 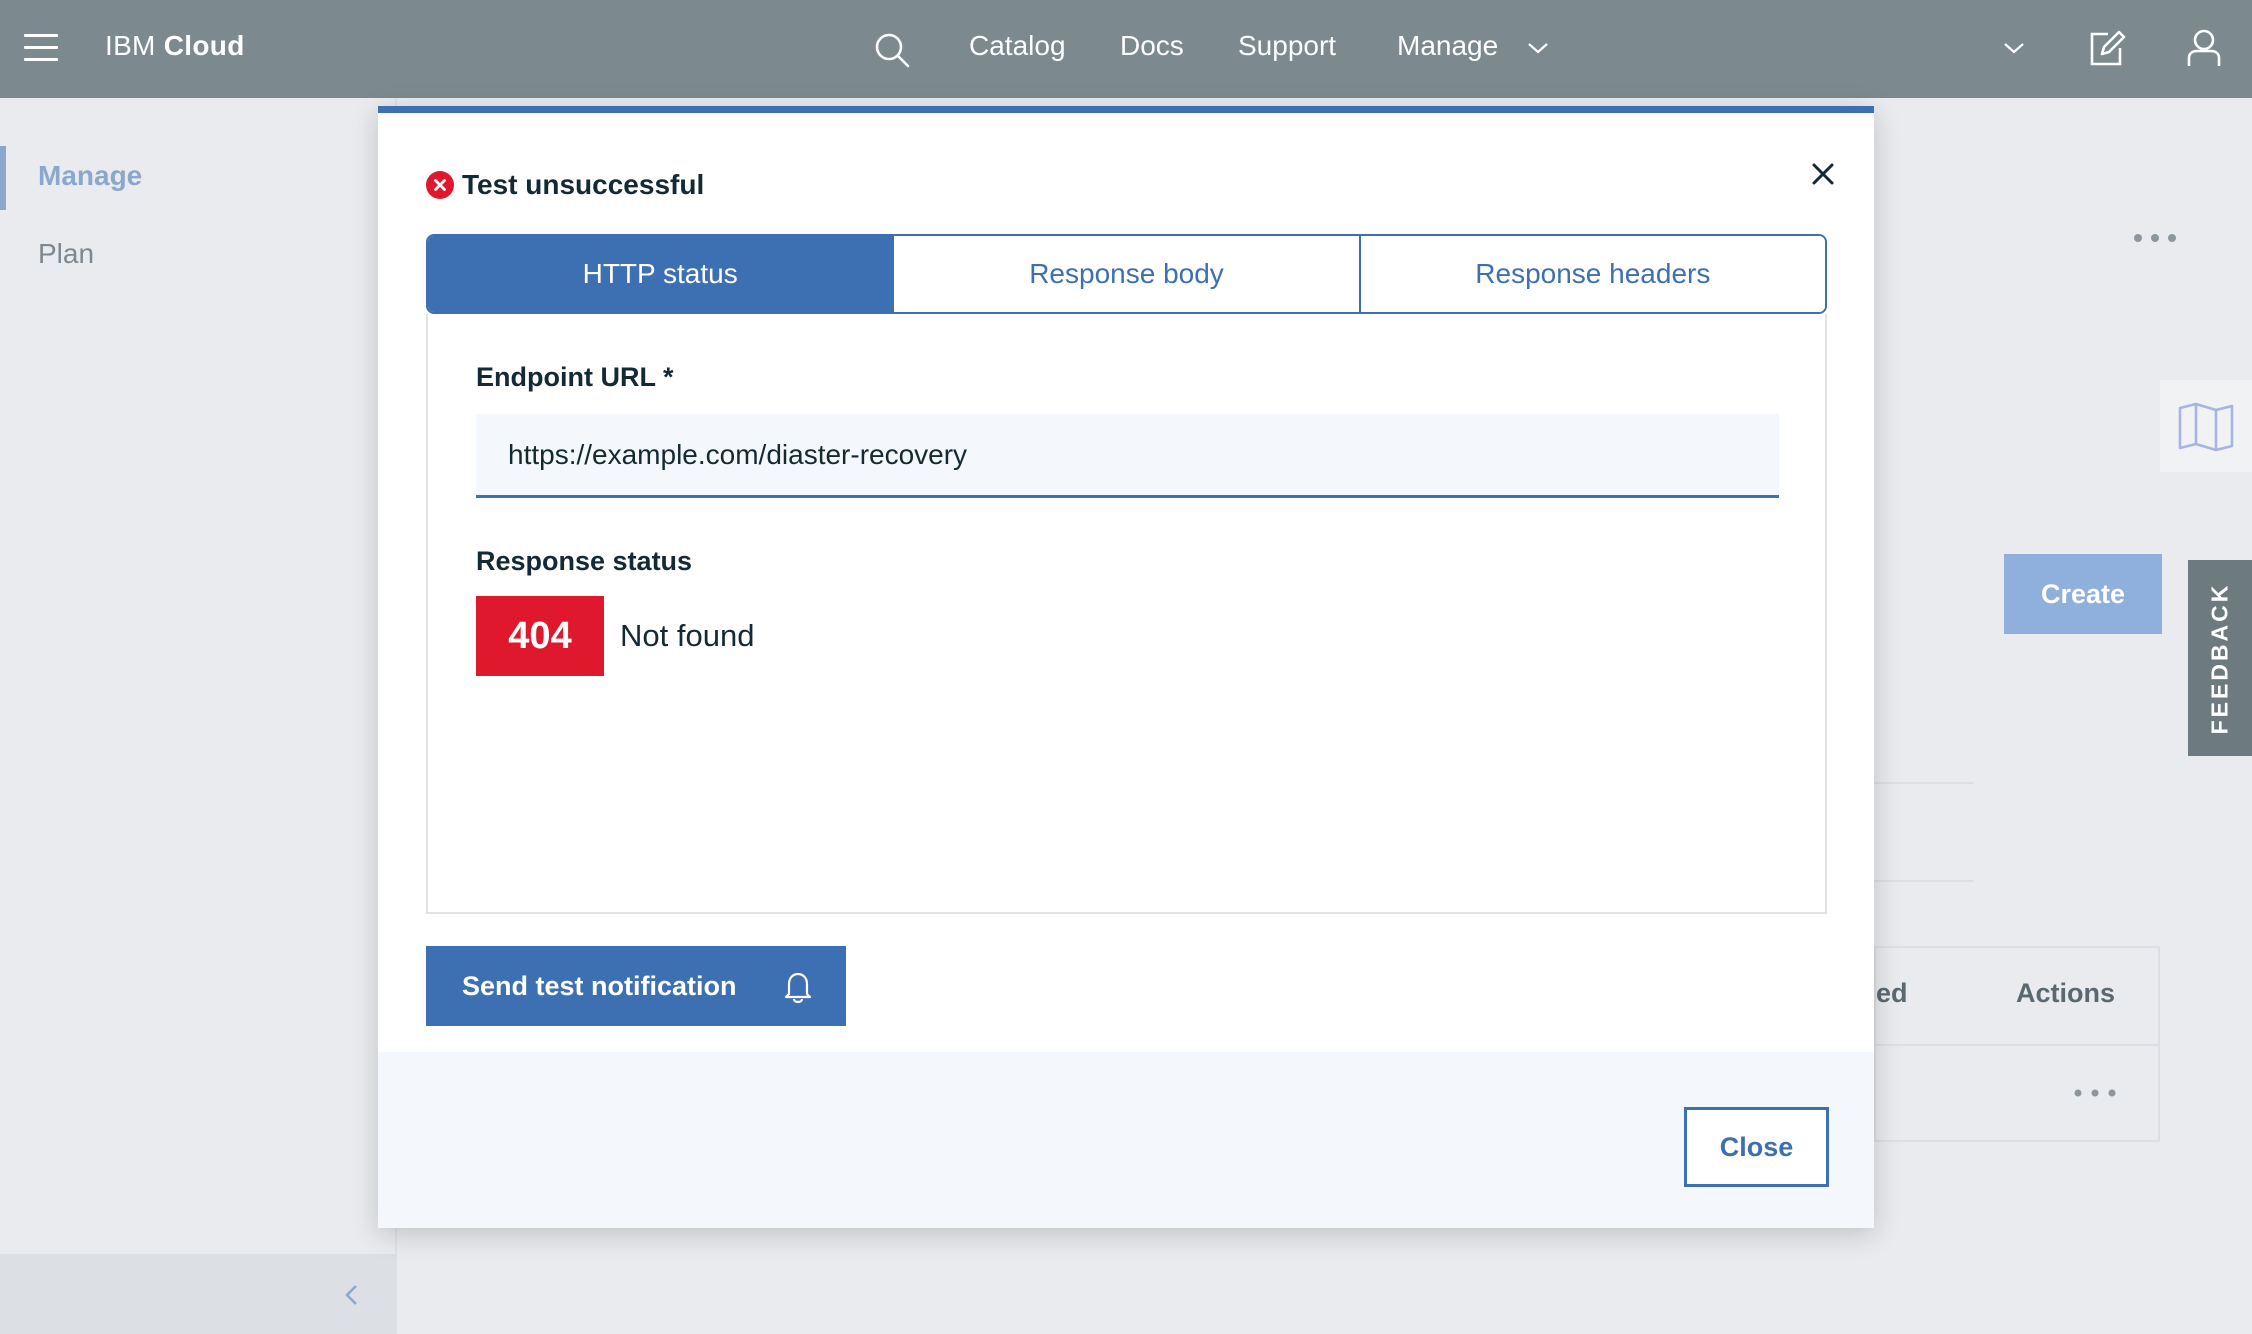 What do you see at coordinates (687, 635) in the screenshot?
I see `status-code-text: Not found` at bounding box center [687, 635].